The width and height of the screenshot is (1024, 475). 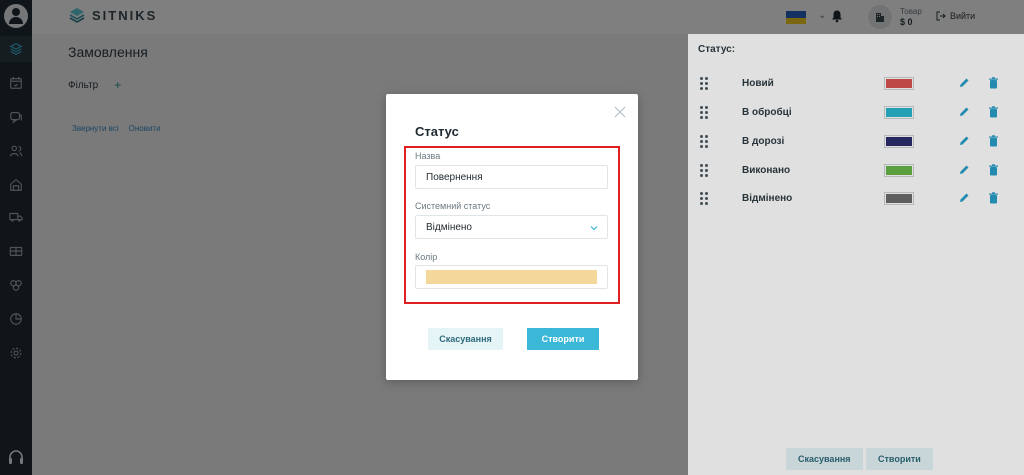 I want to click on close-icon, so click(x=620, y=112).